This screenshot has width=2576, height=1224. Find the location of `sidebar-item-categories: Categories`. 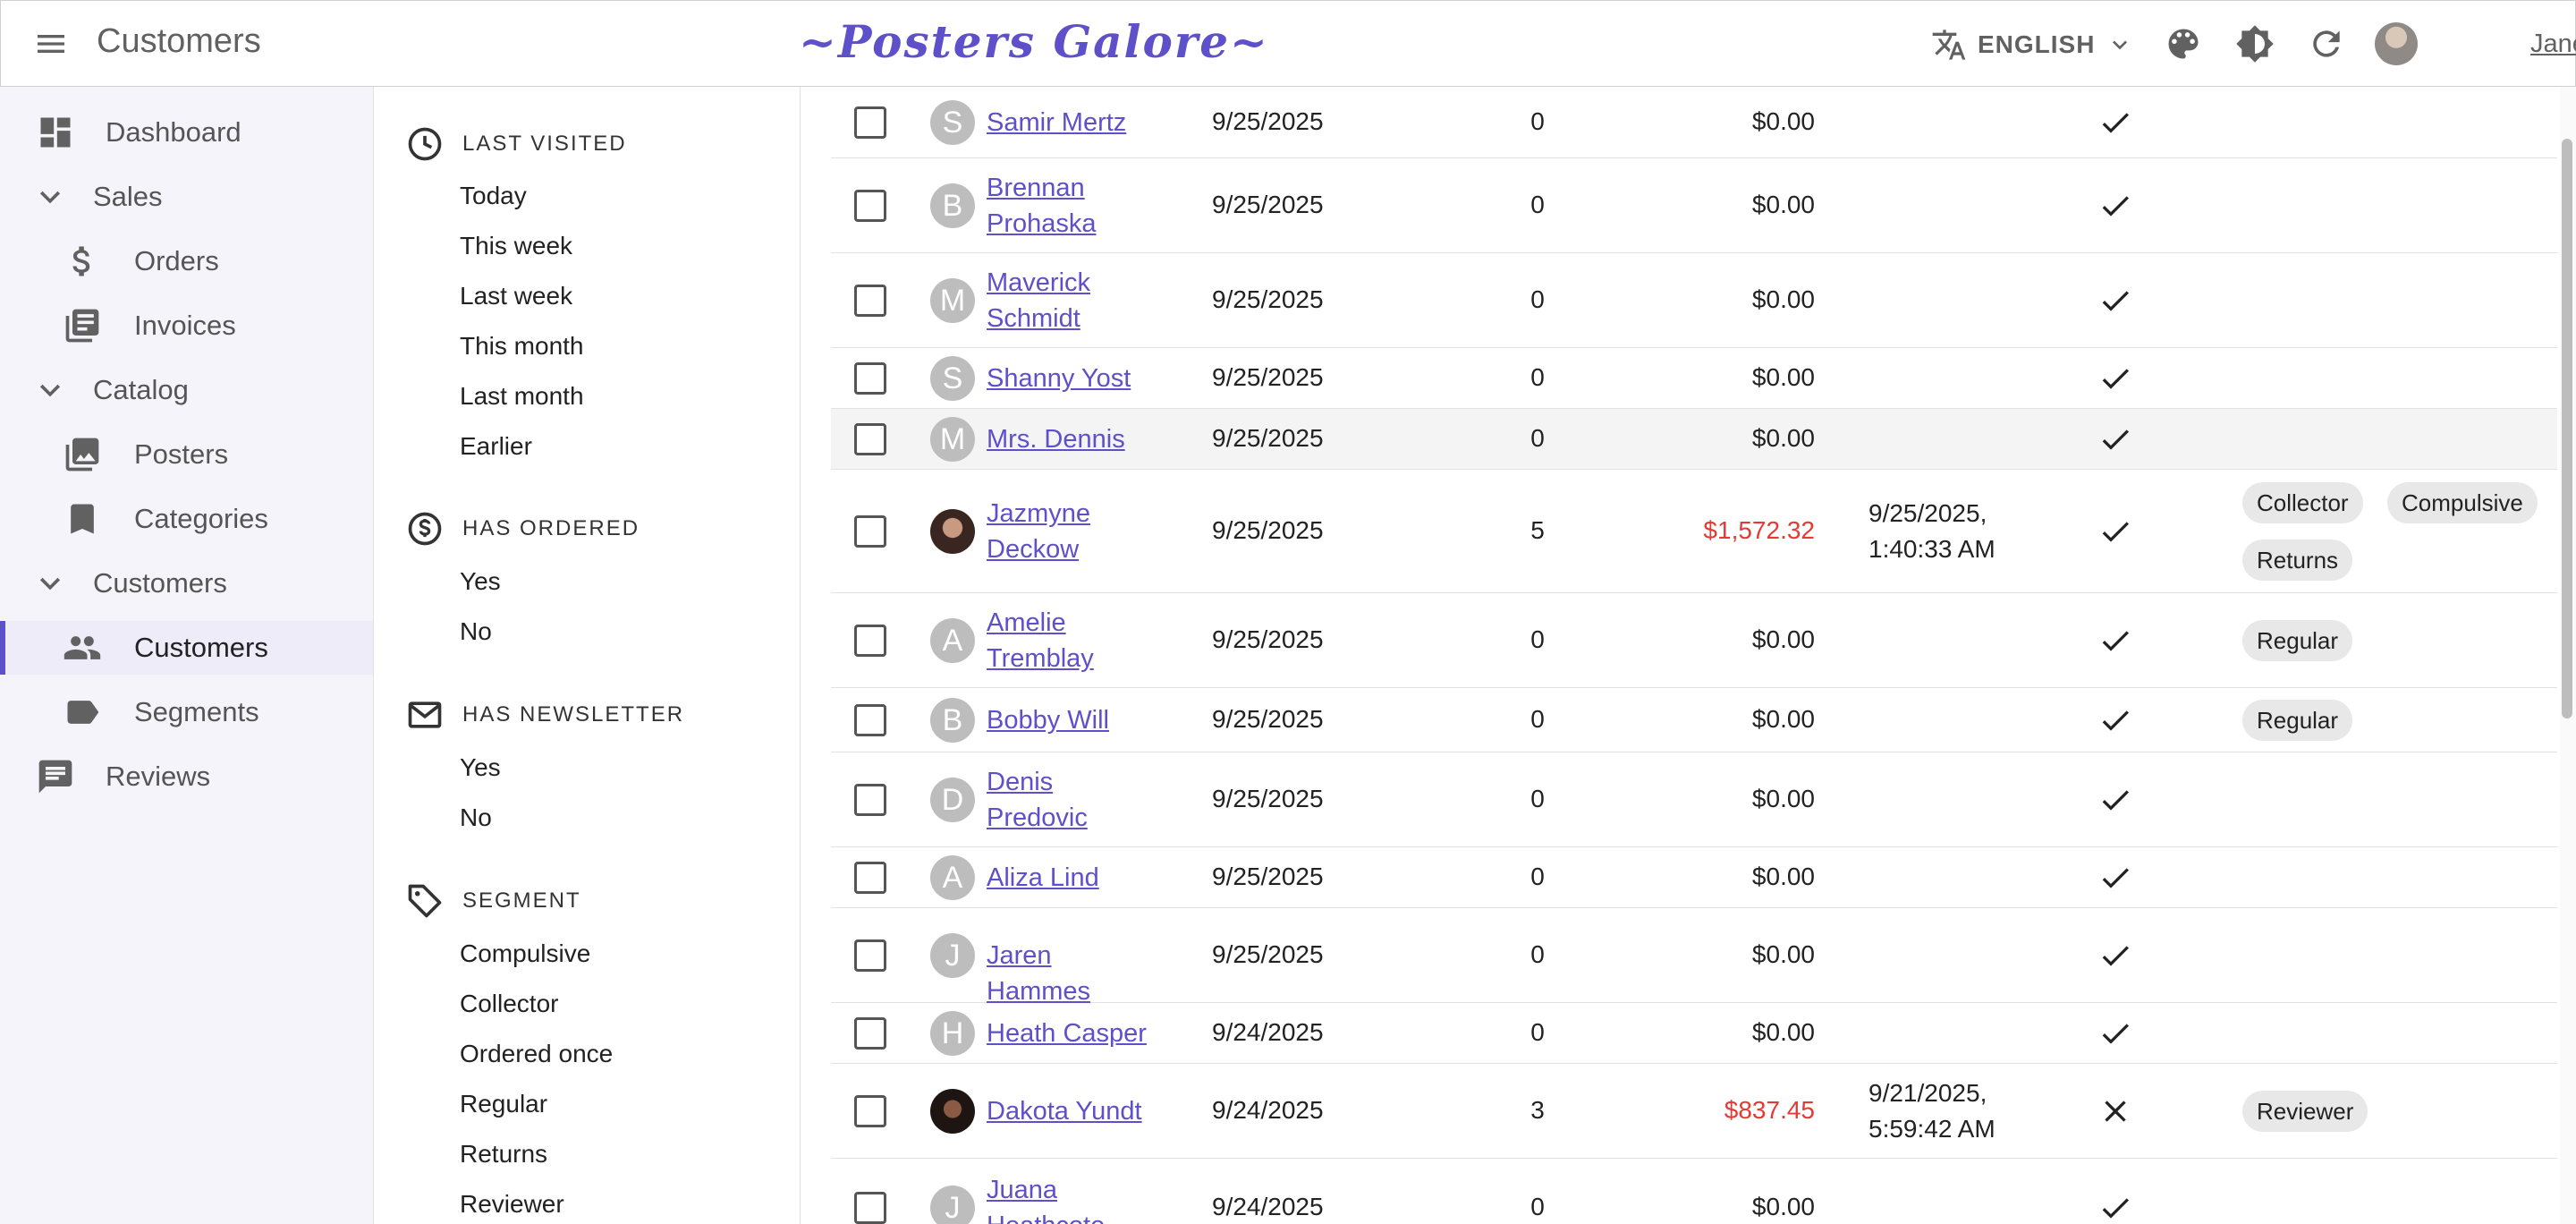

sidebar-item-categories: Categories is located at coordinates (186, 519).